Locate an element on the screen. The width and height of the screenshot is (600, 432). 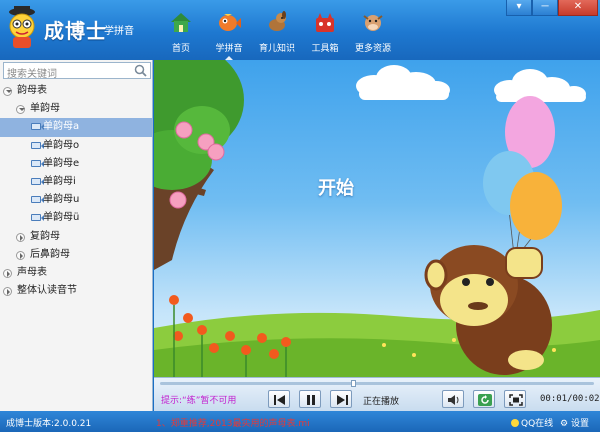
nav-parenting-label: 育儿知识 is located at coordinates (276, 49).